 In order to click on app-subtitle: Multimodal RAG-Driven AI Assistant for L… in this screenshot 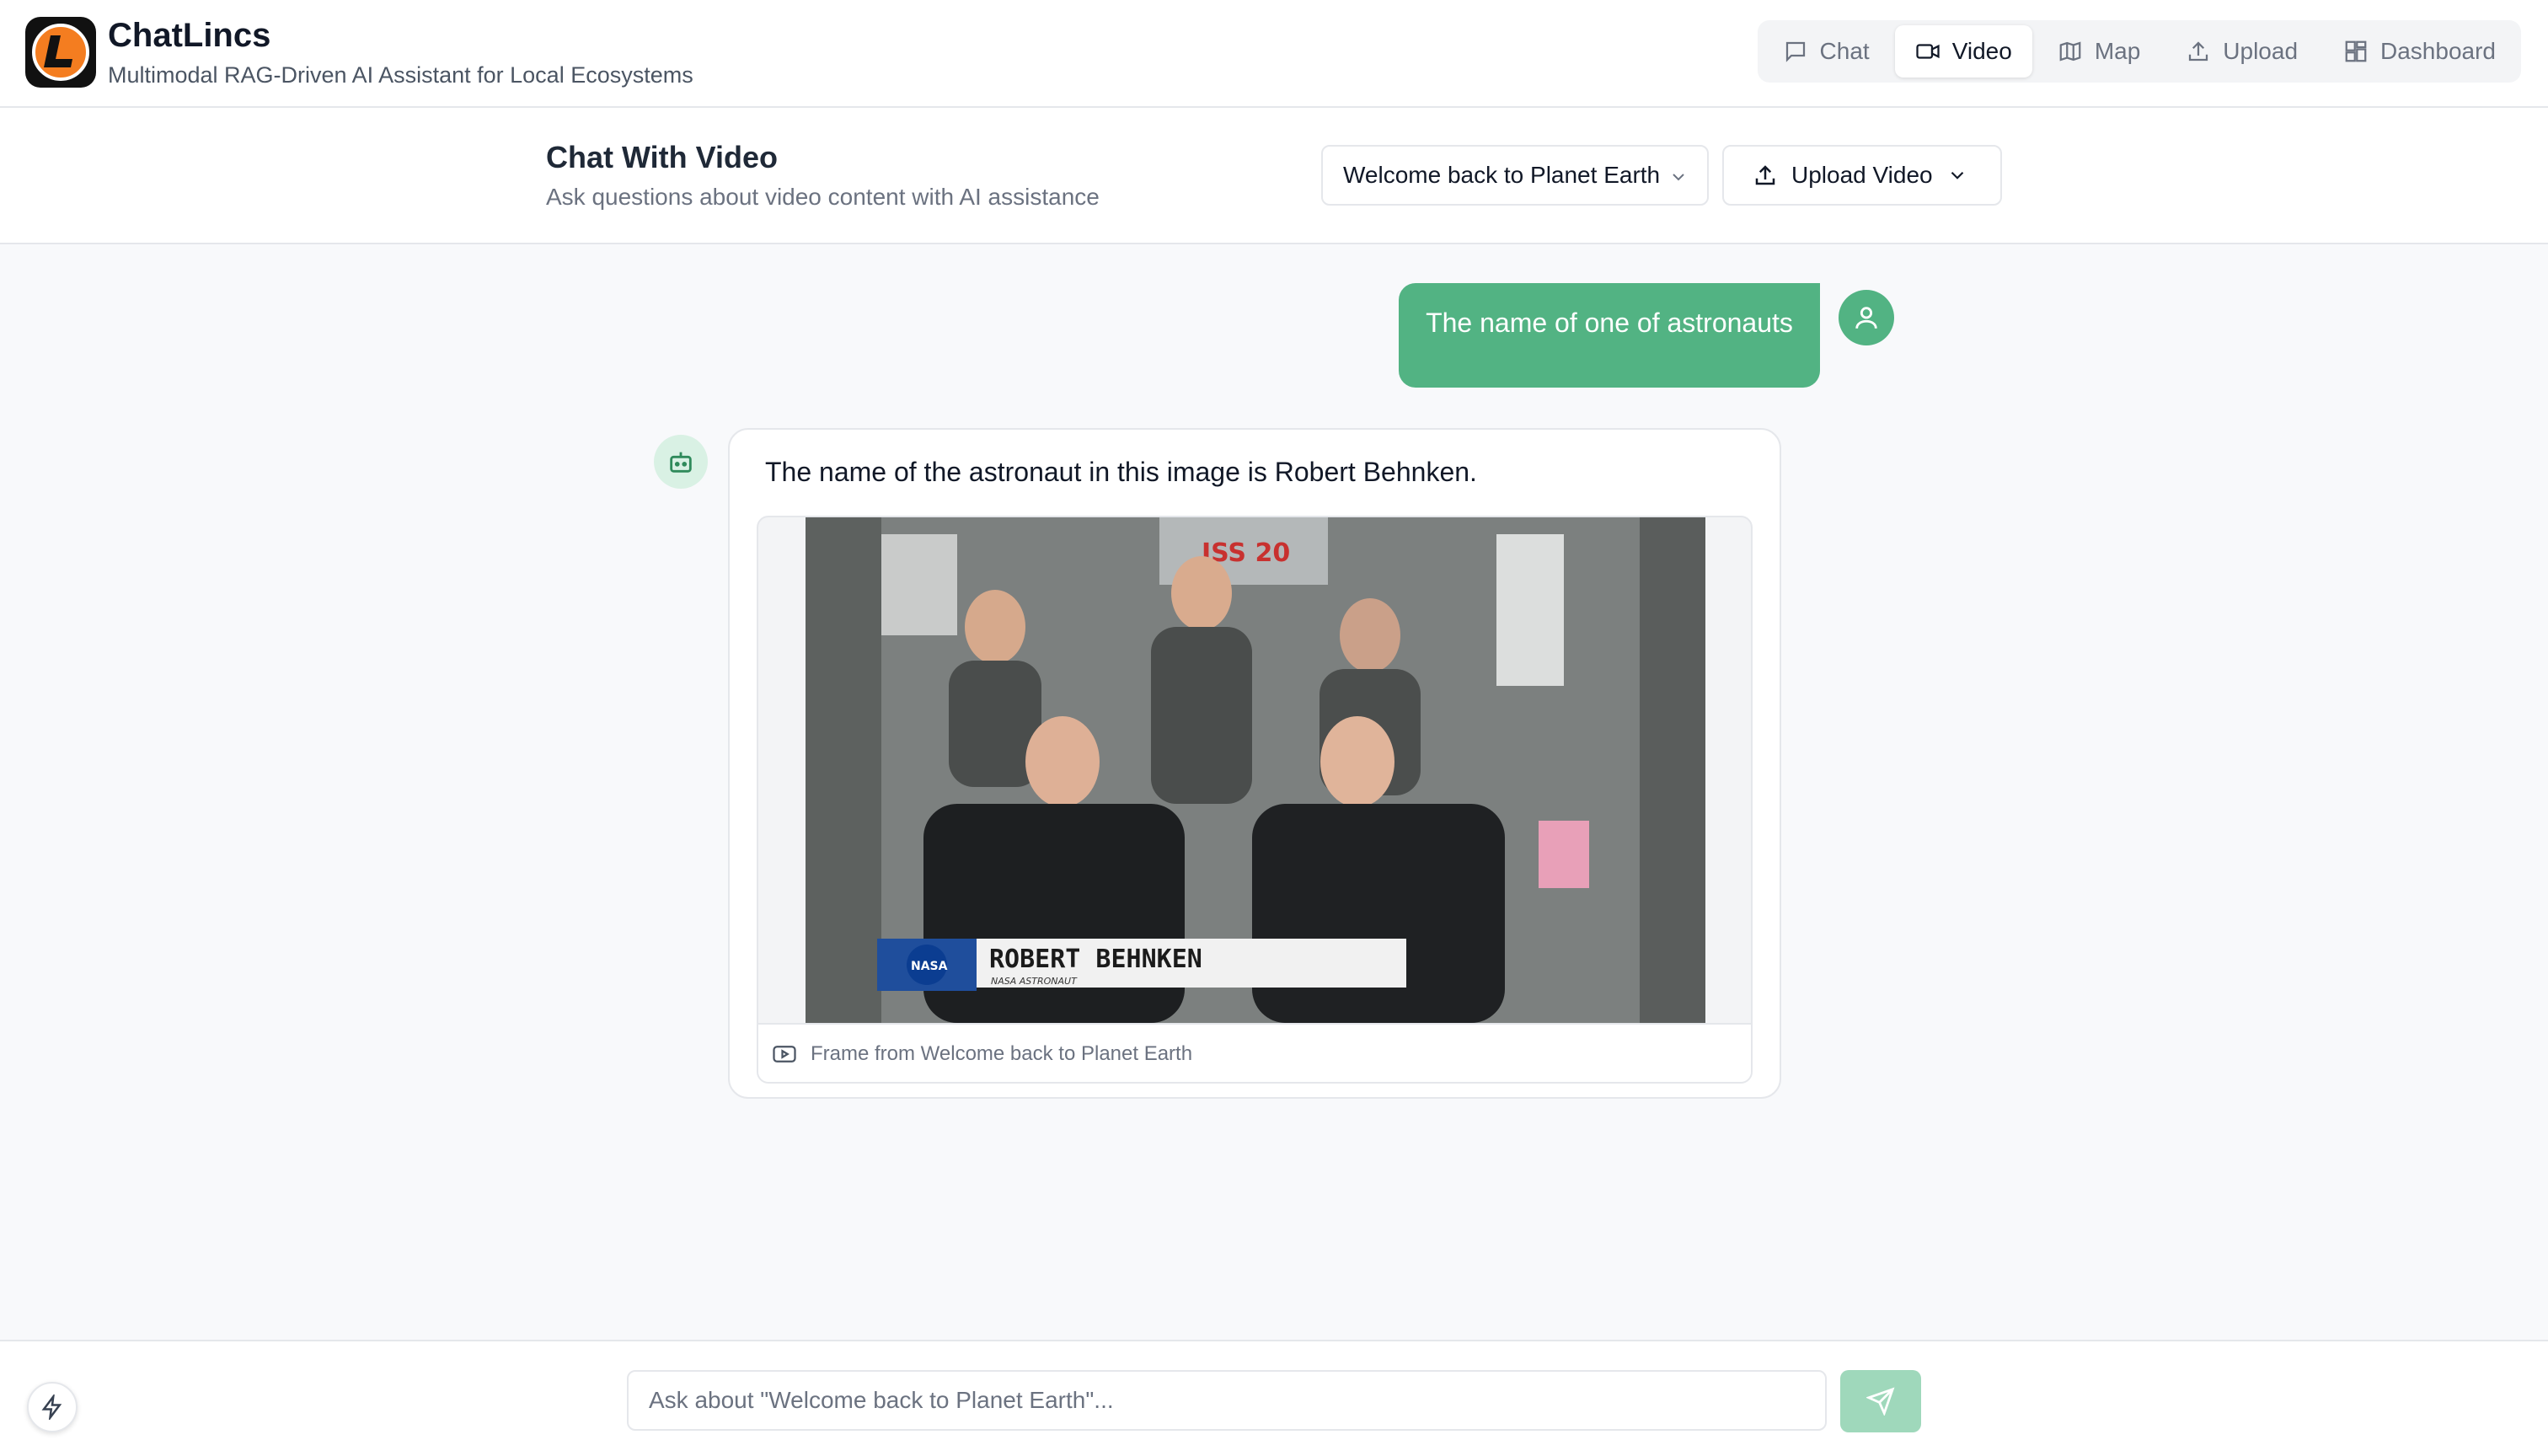, I will do `click(400, 75)`.